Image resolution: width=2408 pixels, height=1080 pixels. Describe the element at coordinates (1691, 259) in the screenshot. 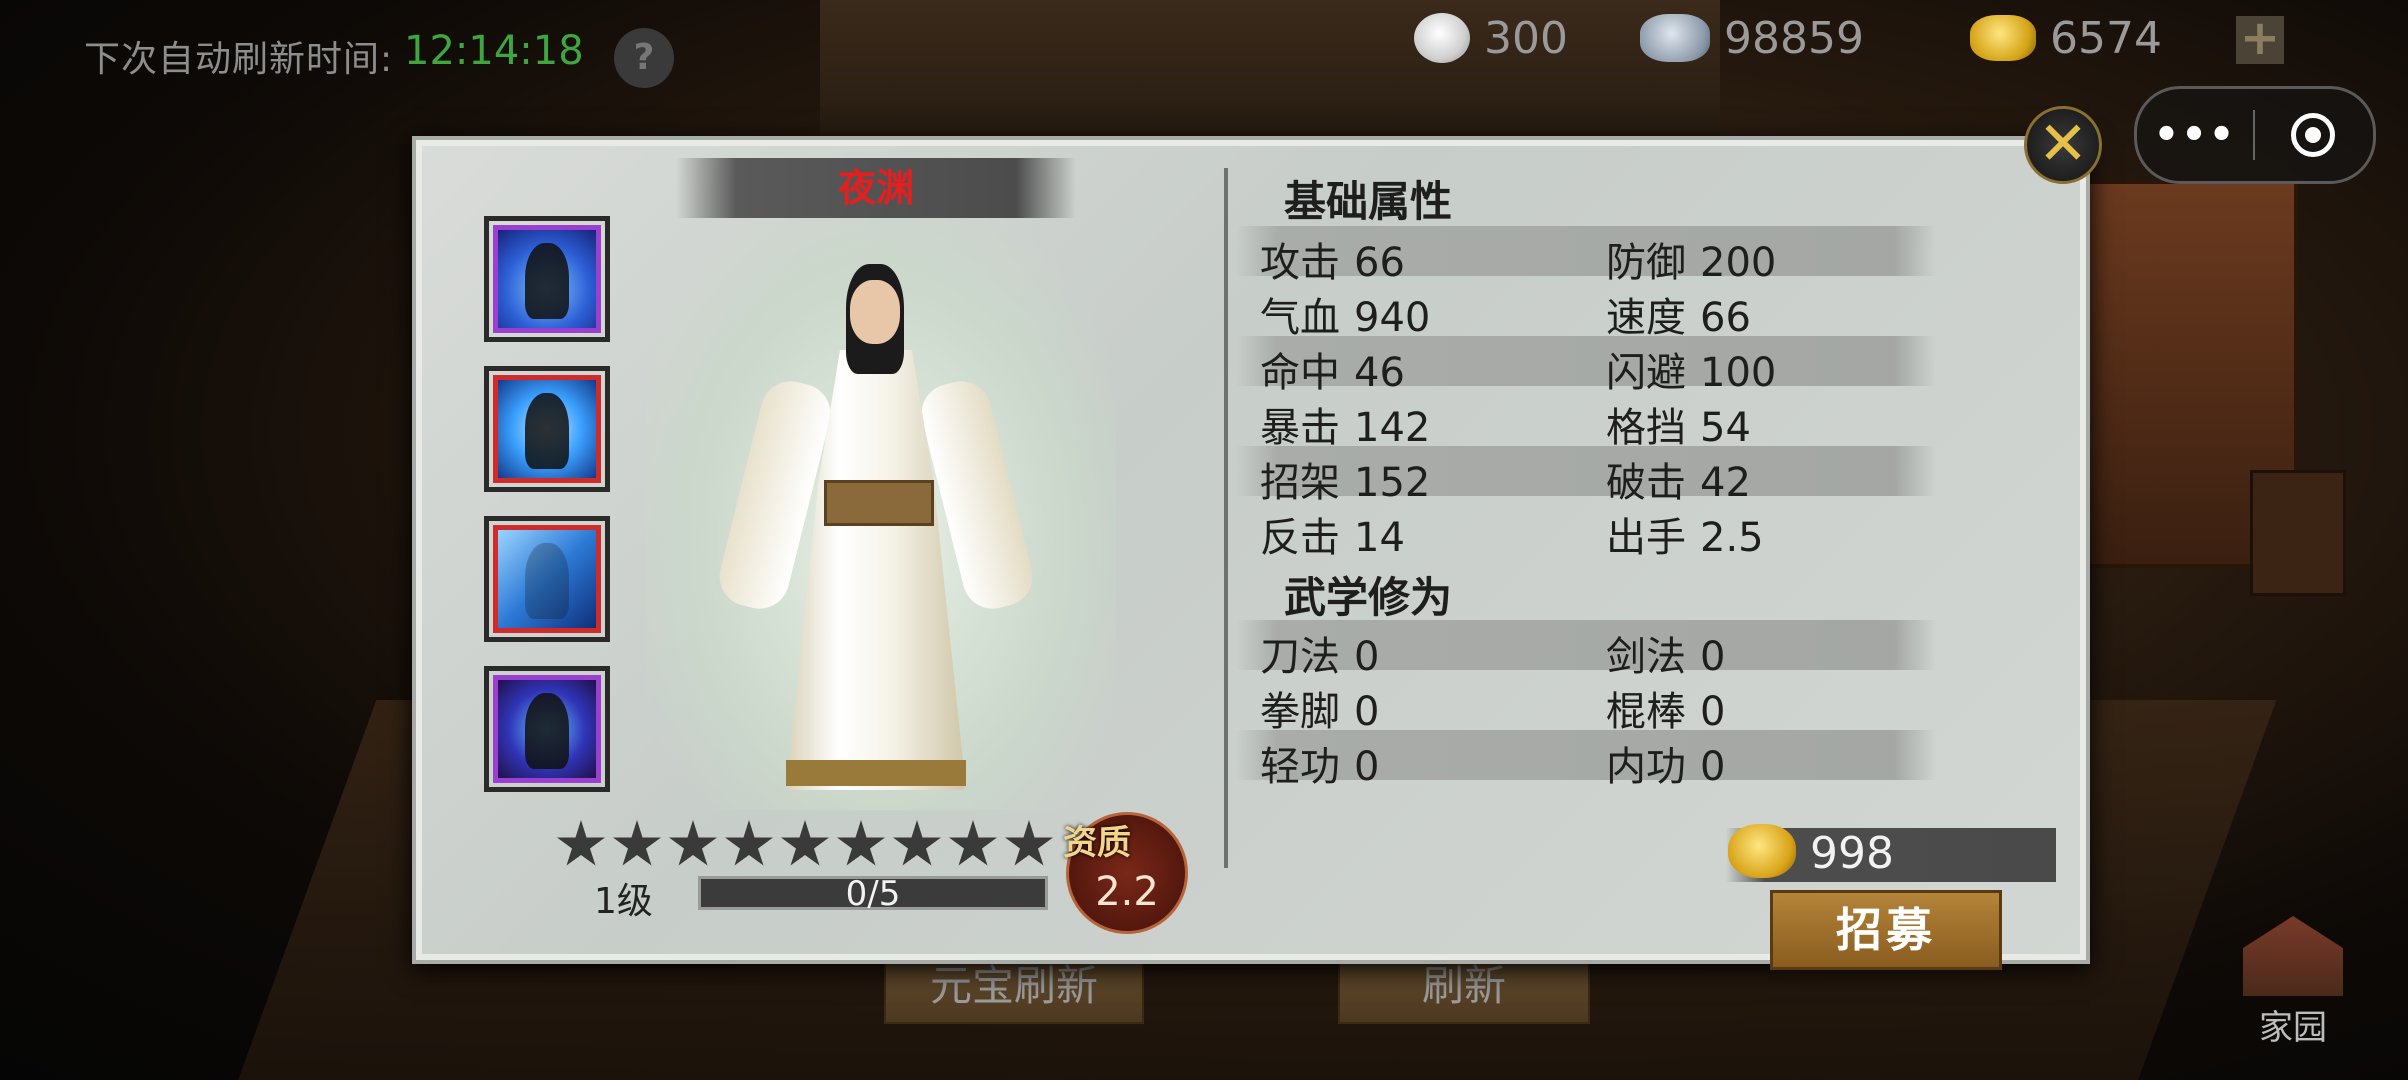

I see `attribute-item: 防御 200` at that location.